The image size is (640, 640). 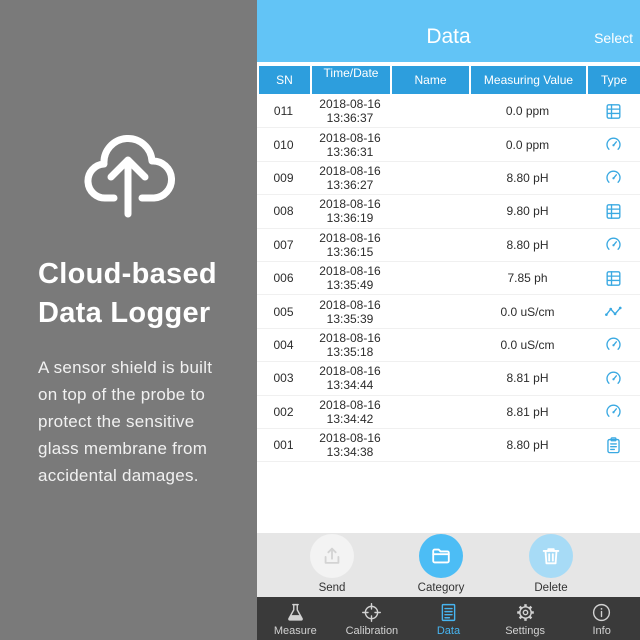 What do you see at coordinates (116, 421) in the screenshot?
I see `promo-description-line: protect the sensitive` at bounding box center [116, 421].